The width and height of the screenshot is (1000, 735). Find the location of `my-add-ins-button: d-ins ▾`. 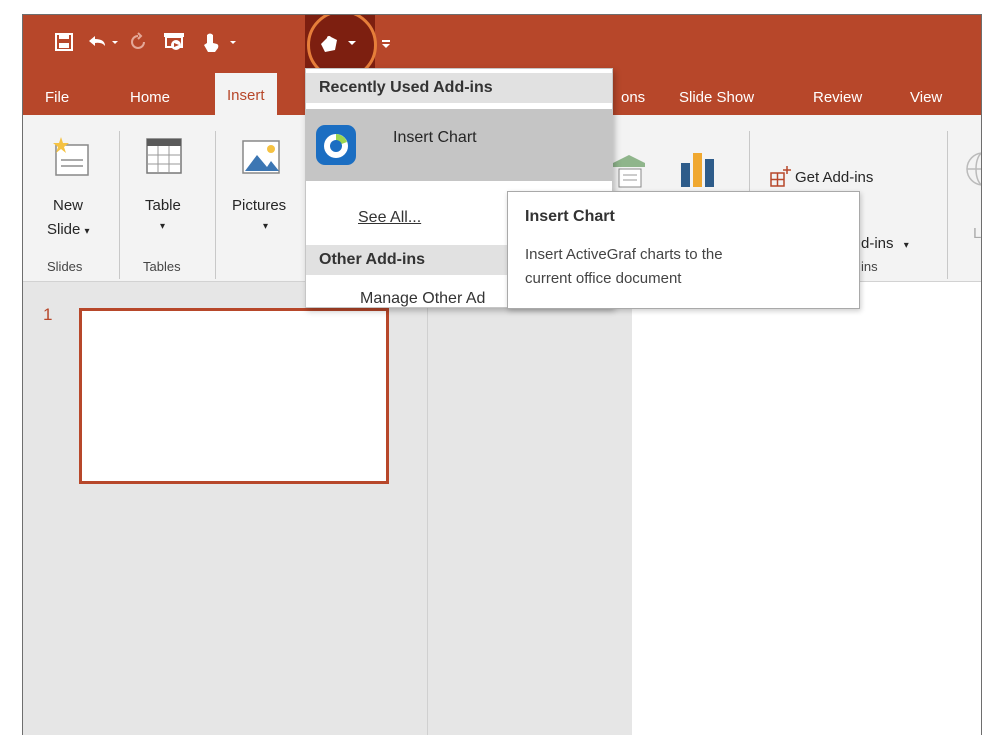

my-add-ins-button: d-ins ▾ is located at coordinates (885, 243).